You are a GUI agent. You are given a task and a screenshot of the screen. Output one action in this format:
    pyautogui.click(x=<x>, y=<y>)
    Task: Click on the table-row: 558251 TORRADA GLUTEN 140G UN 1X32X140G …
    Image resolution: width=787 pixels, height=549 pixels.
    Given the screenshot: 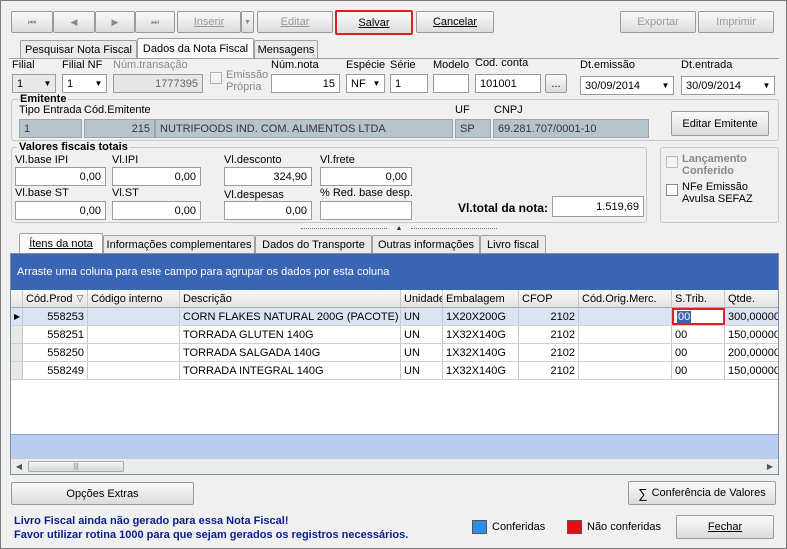 What is the action you would take?
    pyautogui.click(x=394, y=335)
    